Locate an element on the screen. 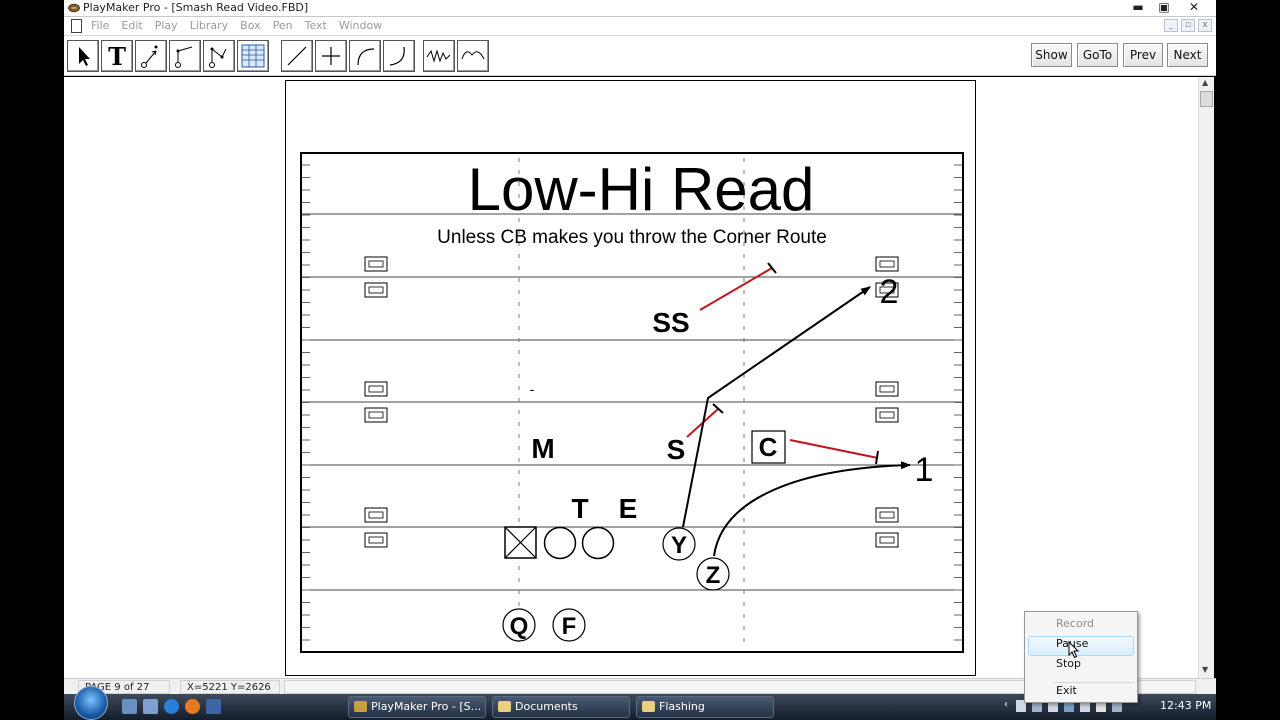 The height and width of the screenshot is (720, 1280). f-player-label: F is located at coordinates (569, 626).